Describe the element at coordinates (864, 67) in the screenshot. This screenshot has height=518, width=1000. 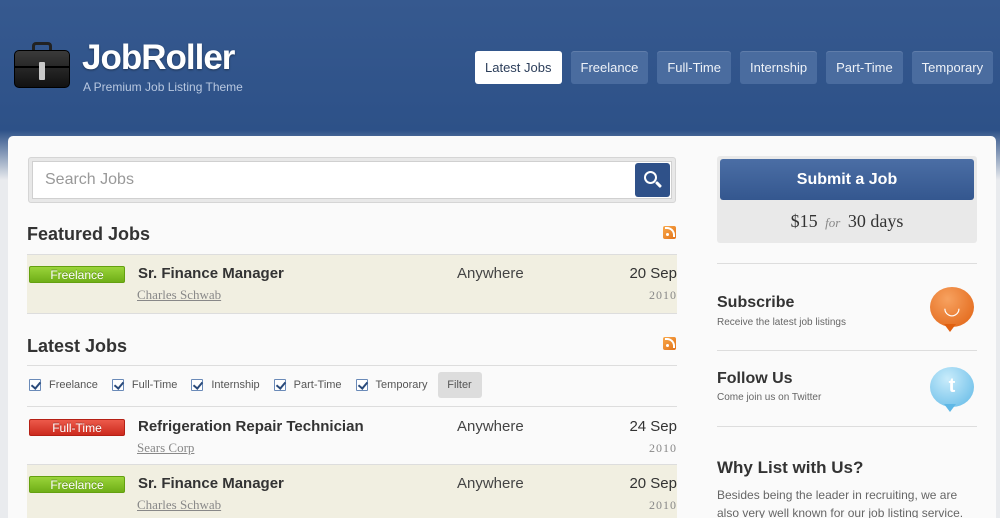
I see `nav-part-time: Part-Time` at that location.